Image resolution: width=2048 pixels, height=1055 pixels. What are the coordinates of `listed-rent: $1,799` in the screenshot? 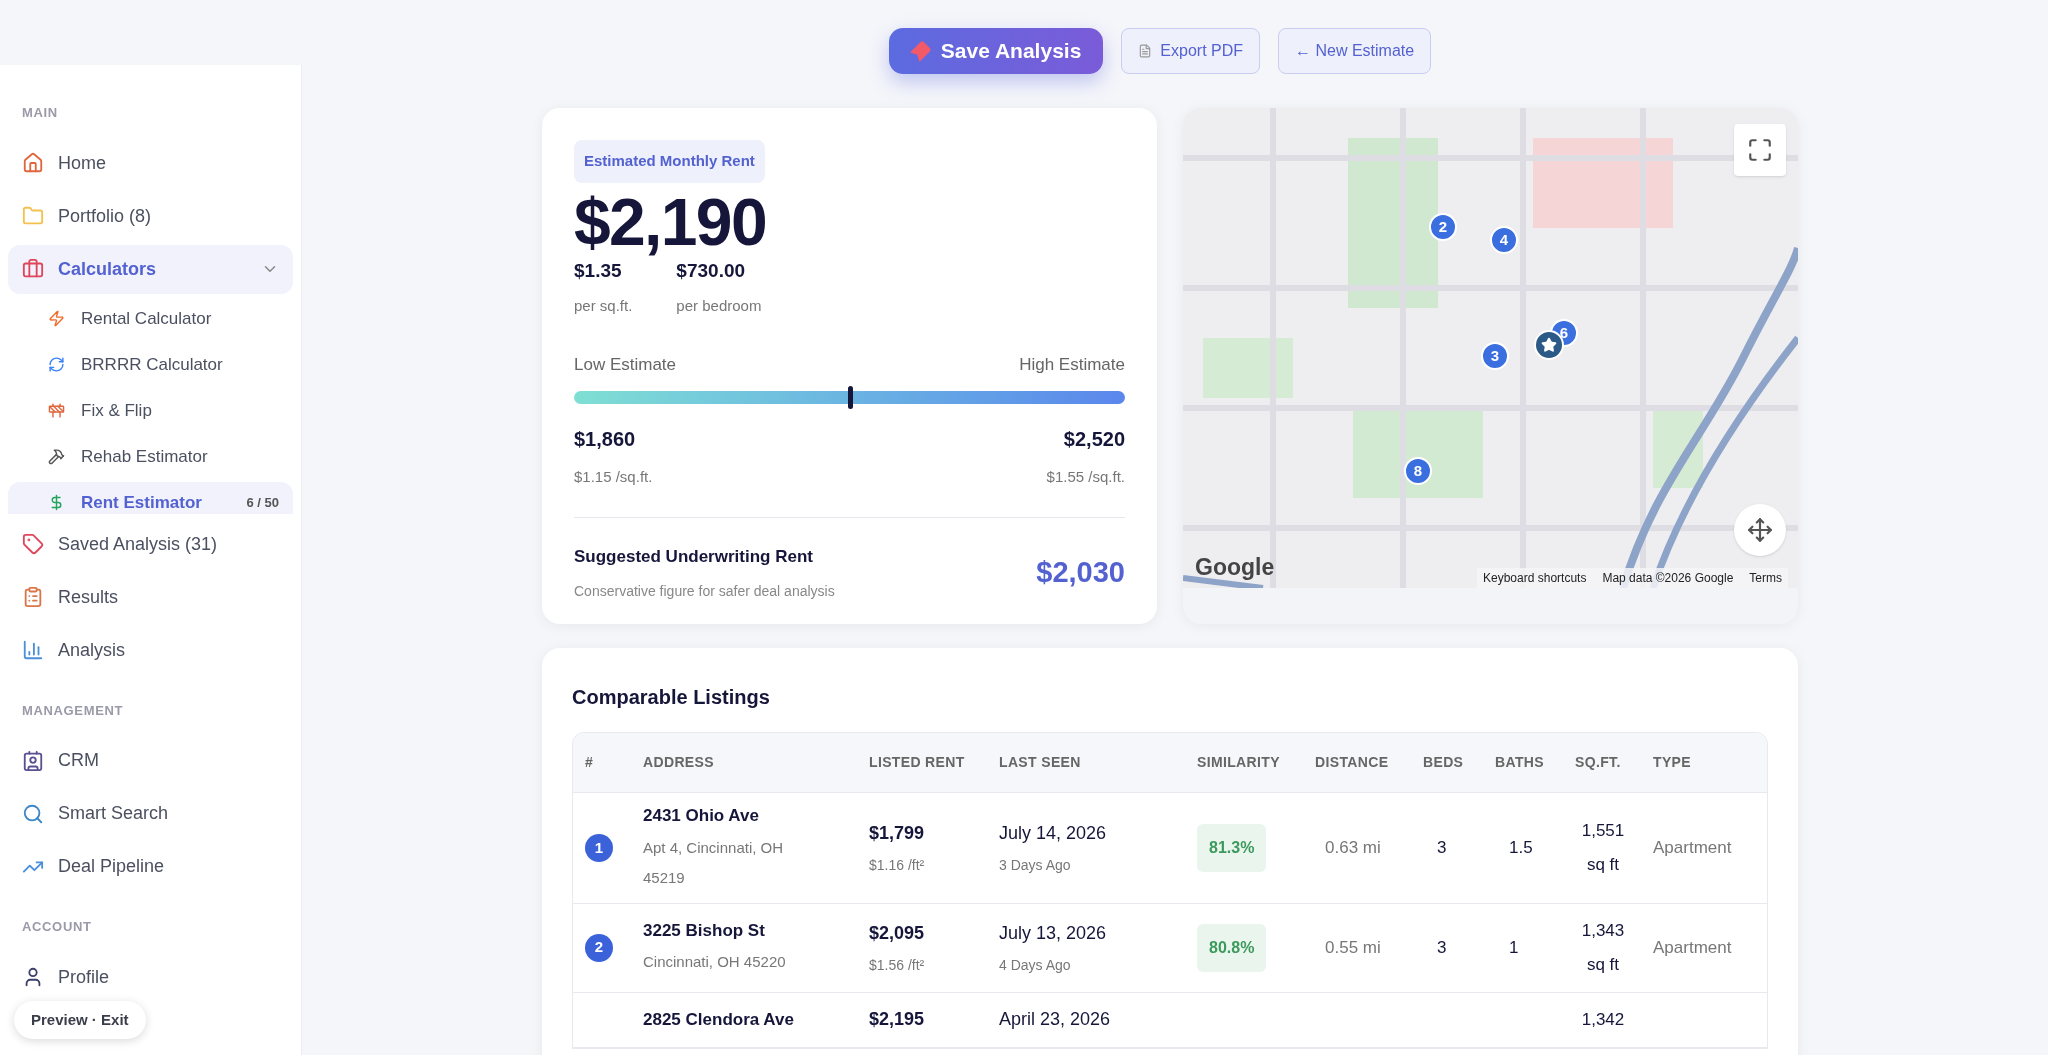 It's located at (897, 833).